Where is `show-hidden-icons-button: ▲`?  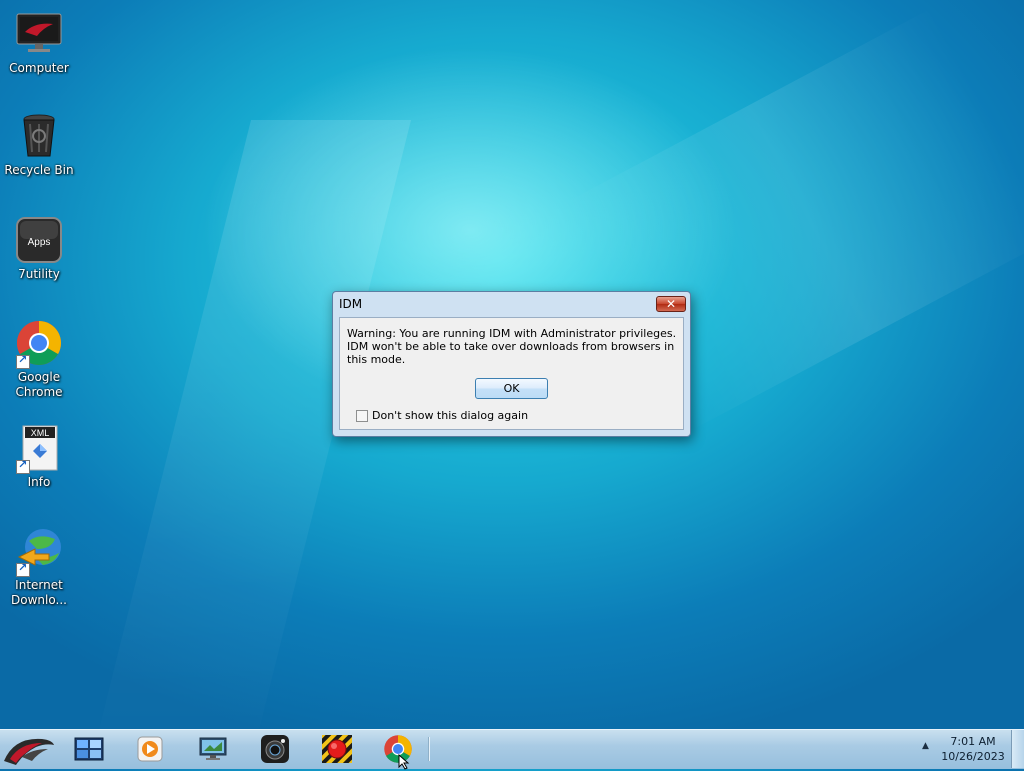 show-hidden-icons-button: ▲ is located at coordinates (925, 746).